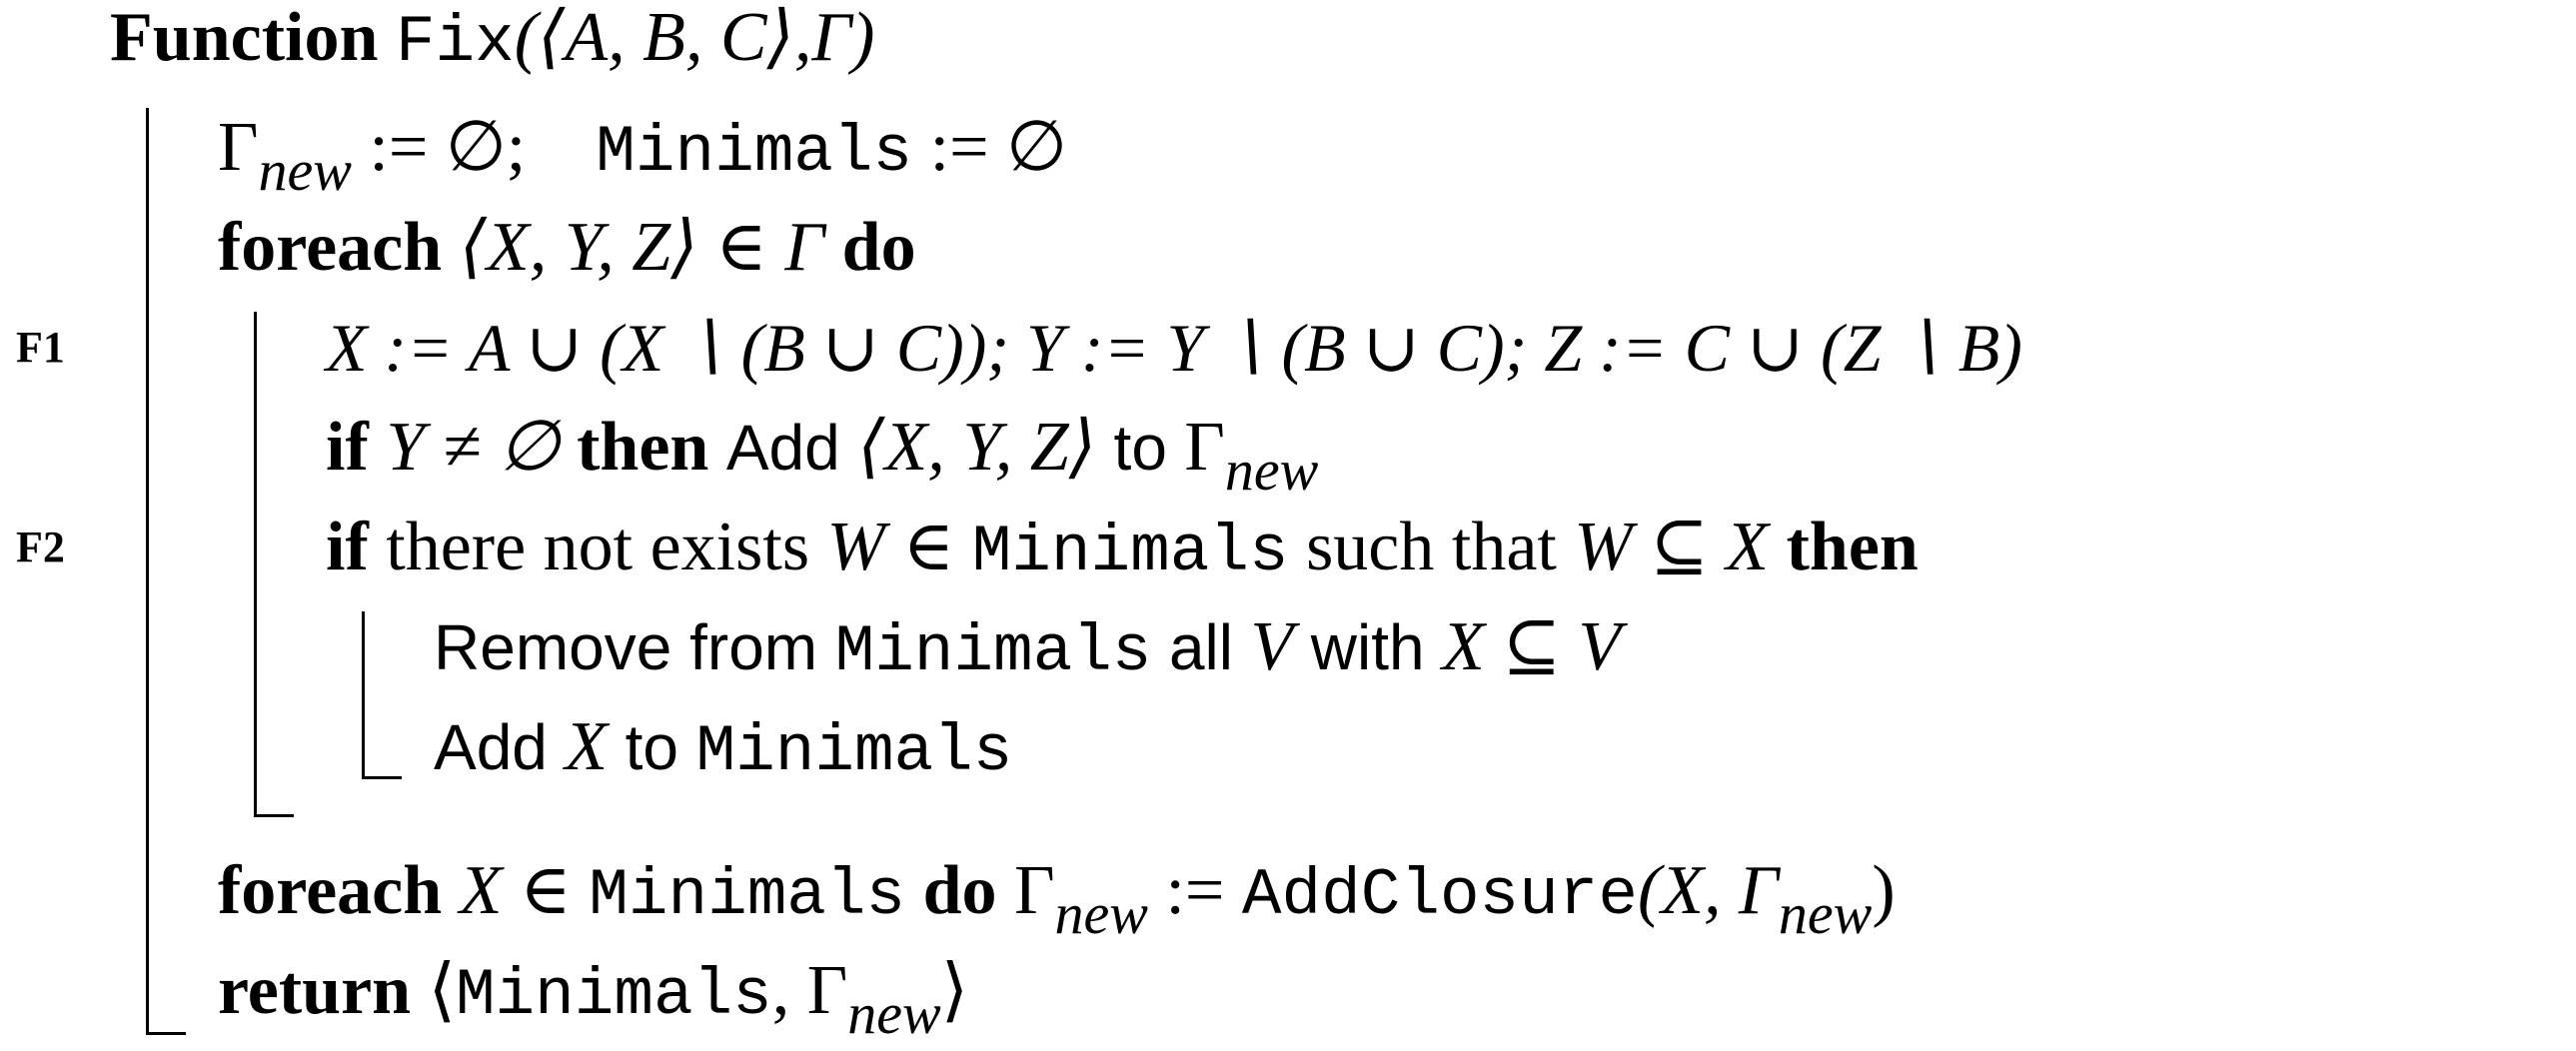 Image resolution: width=2576 pixels, height=1051 pixels. What do you see at coordinates (1672, 547) in the screenshot?
I see `if2-condition: W ⊆ X` at bounding box center [1672, 547].